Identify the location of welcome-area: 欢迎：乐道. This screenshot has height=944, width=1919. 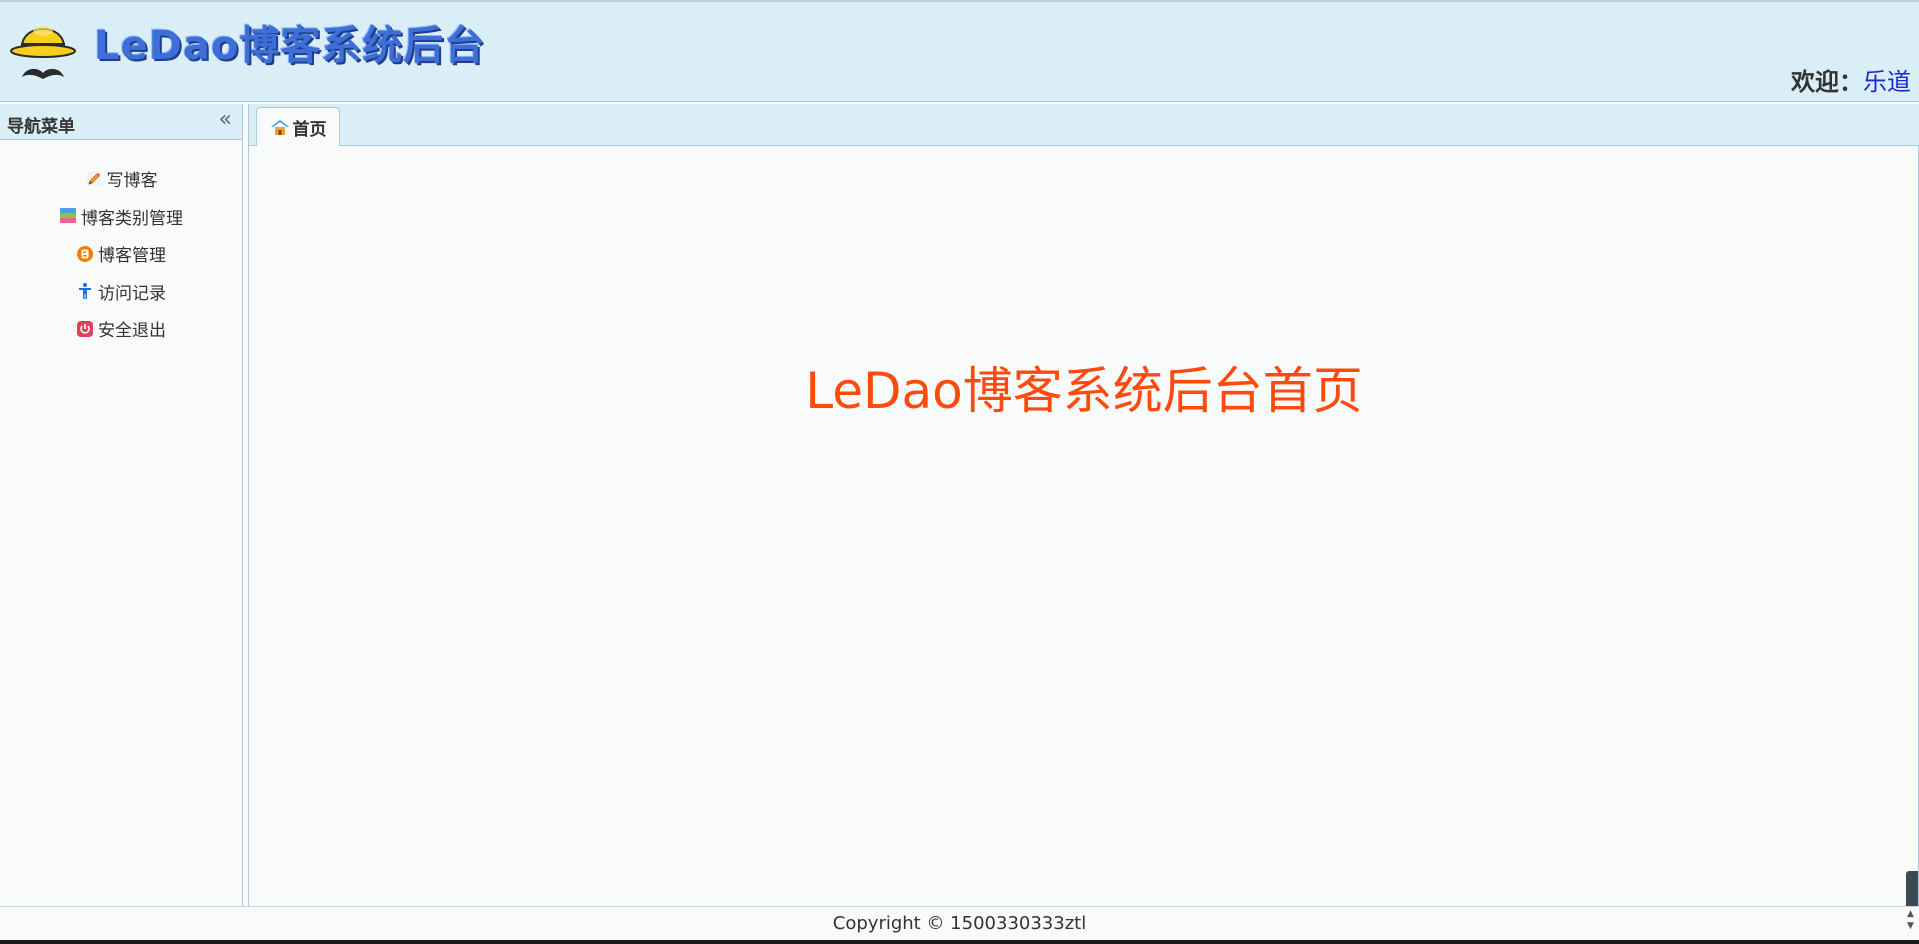
(1851, 79).